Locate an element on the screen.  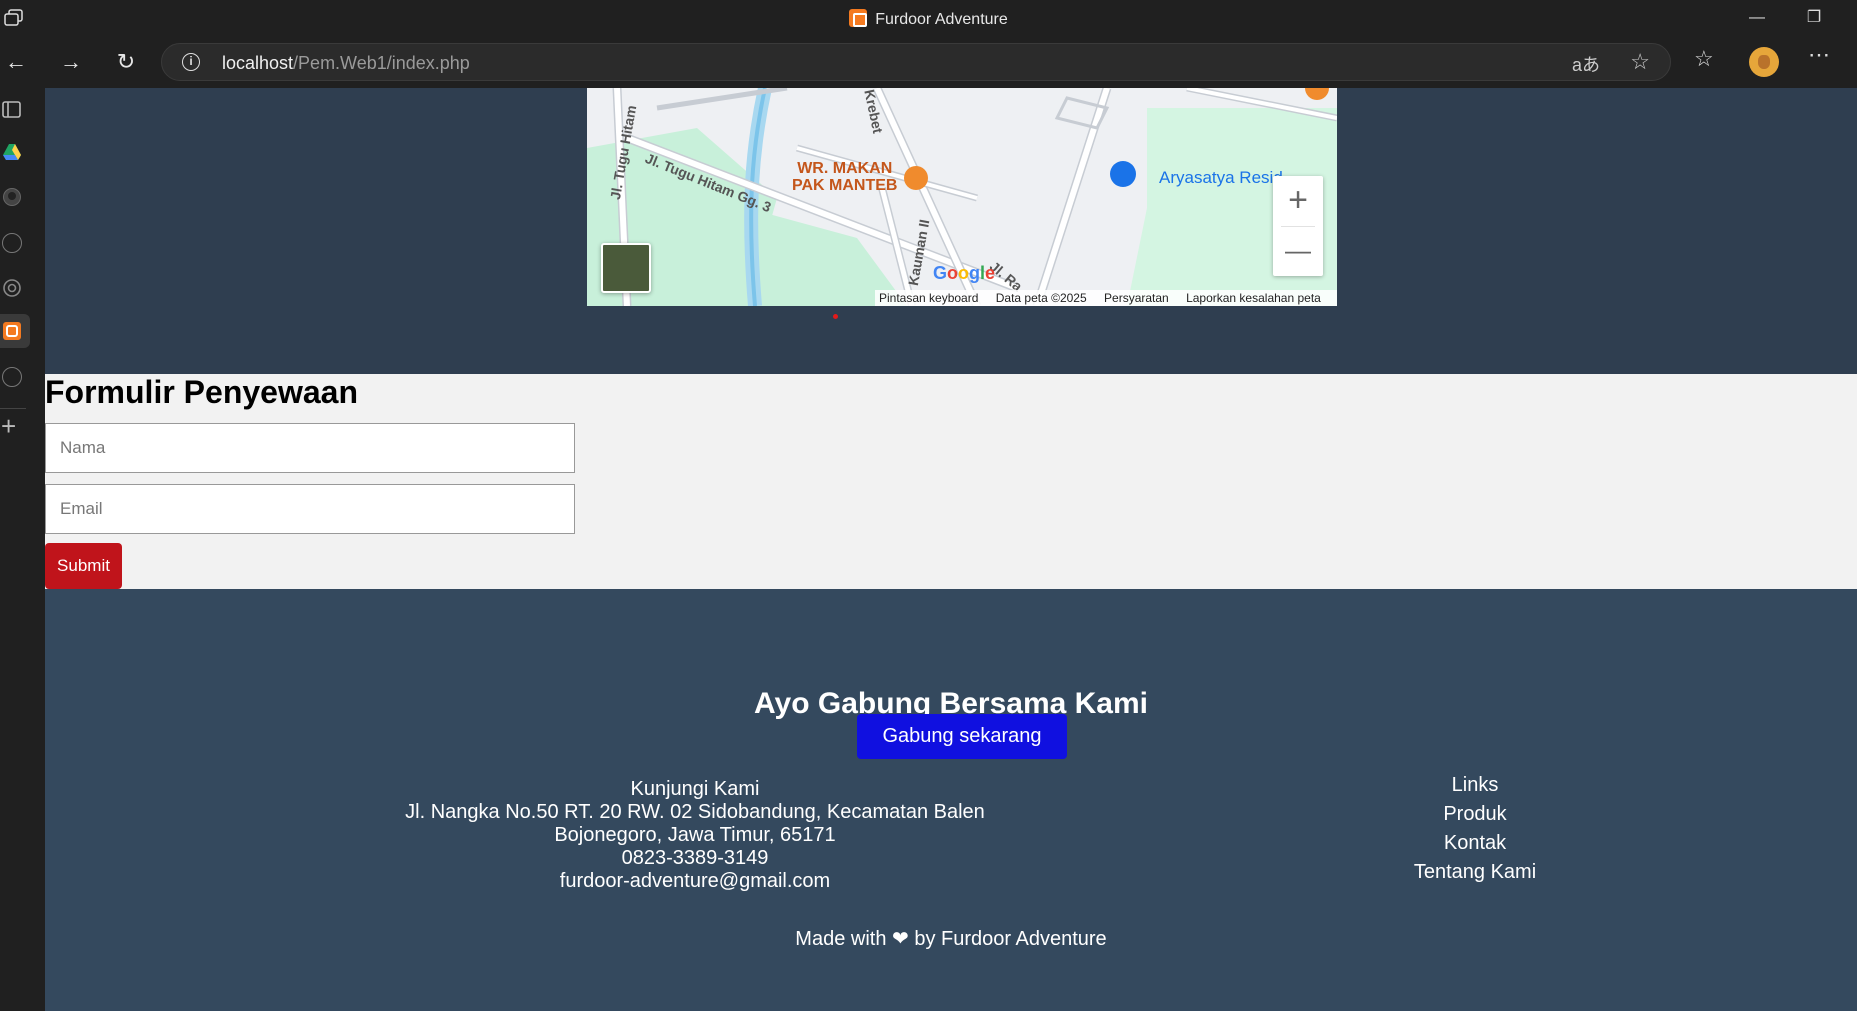
footer-link-produk: Produk is located at coordinates (1475, 814).